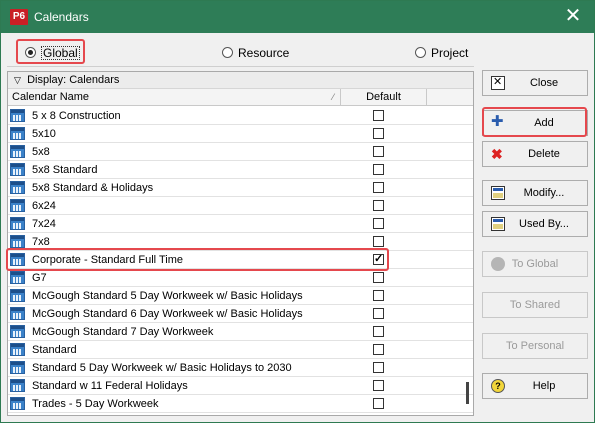 This screenshot has width=595, height=423. Describe the element at coordinates (240, 350) in the screenshot. I see `table-row: Standard` at that location.